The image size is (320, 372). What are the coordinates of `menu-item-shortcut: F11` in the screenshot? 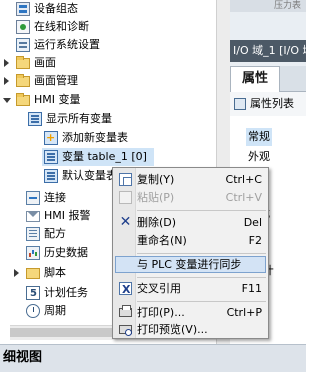 It's located at (251, 288).